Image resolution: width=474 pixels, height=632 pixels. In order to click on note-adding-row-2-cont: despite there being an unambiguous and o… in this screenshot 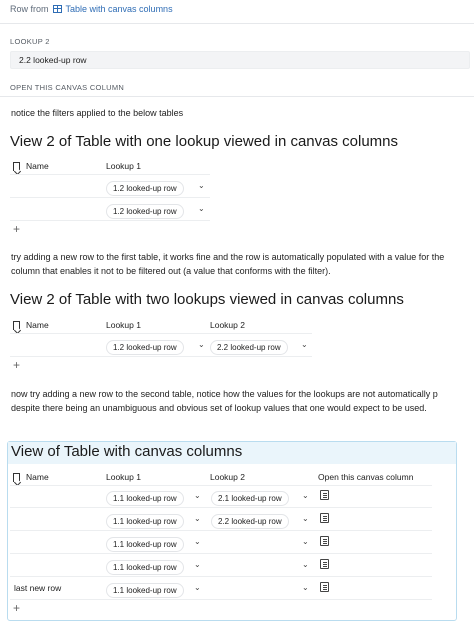, I will do `click(219, 408)`.